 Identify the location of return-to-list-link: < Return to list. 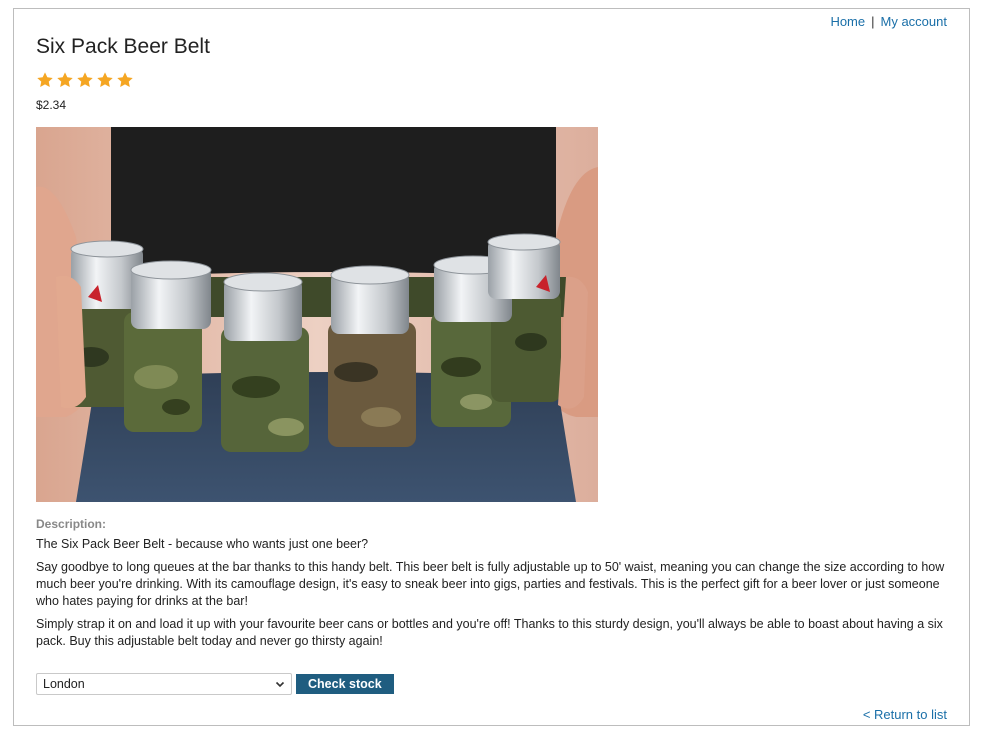
(905, 714).